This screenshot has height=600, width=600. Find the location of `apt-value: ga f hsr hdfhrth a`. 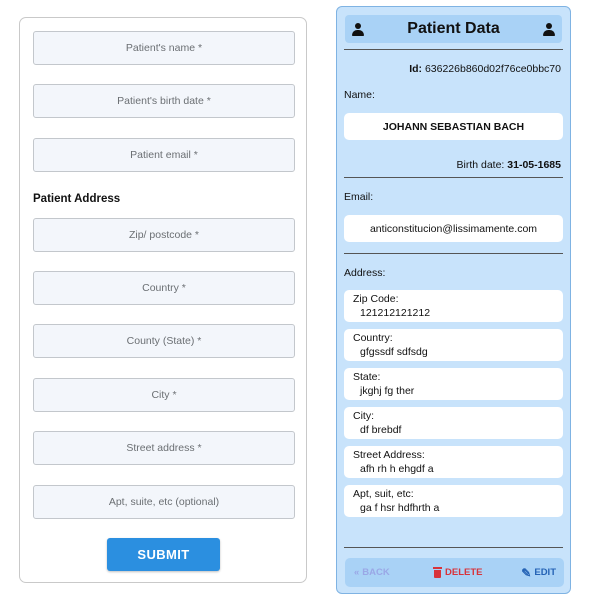

apt-value: ga f hsr hdfhrth a is located at coordinates (400, 508).